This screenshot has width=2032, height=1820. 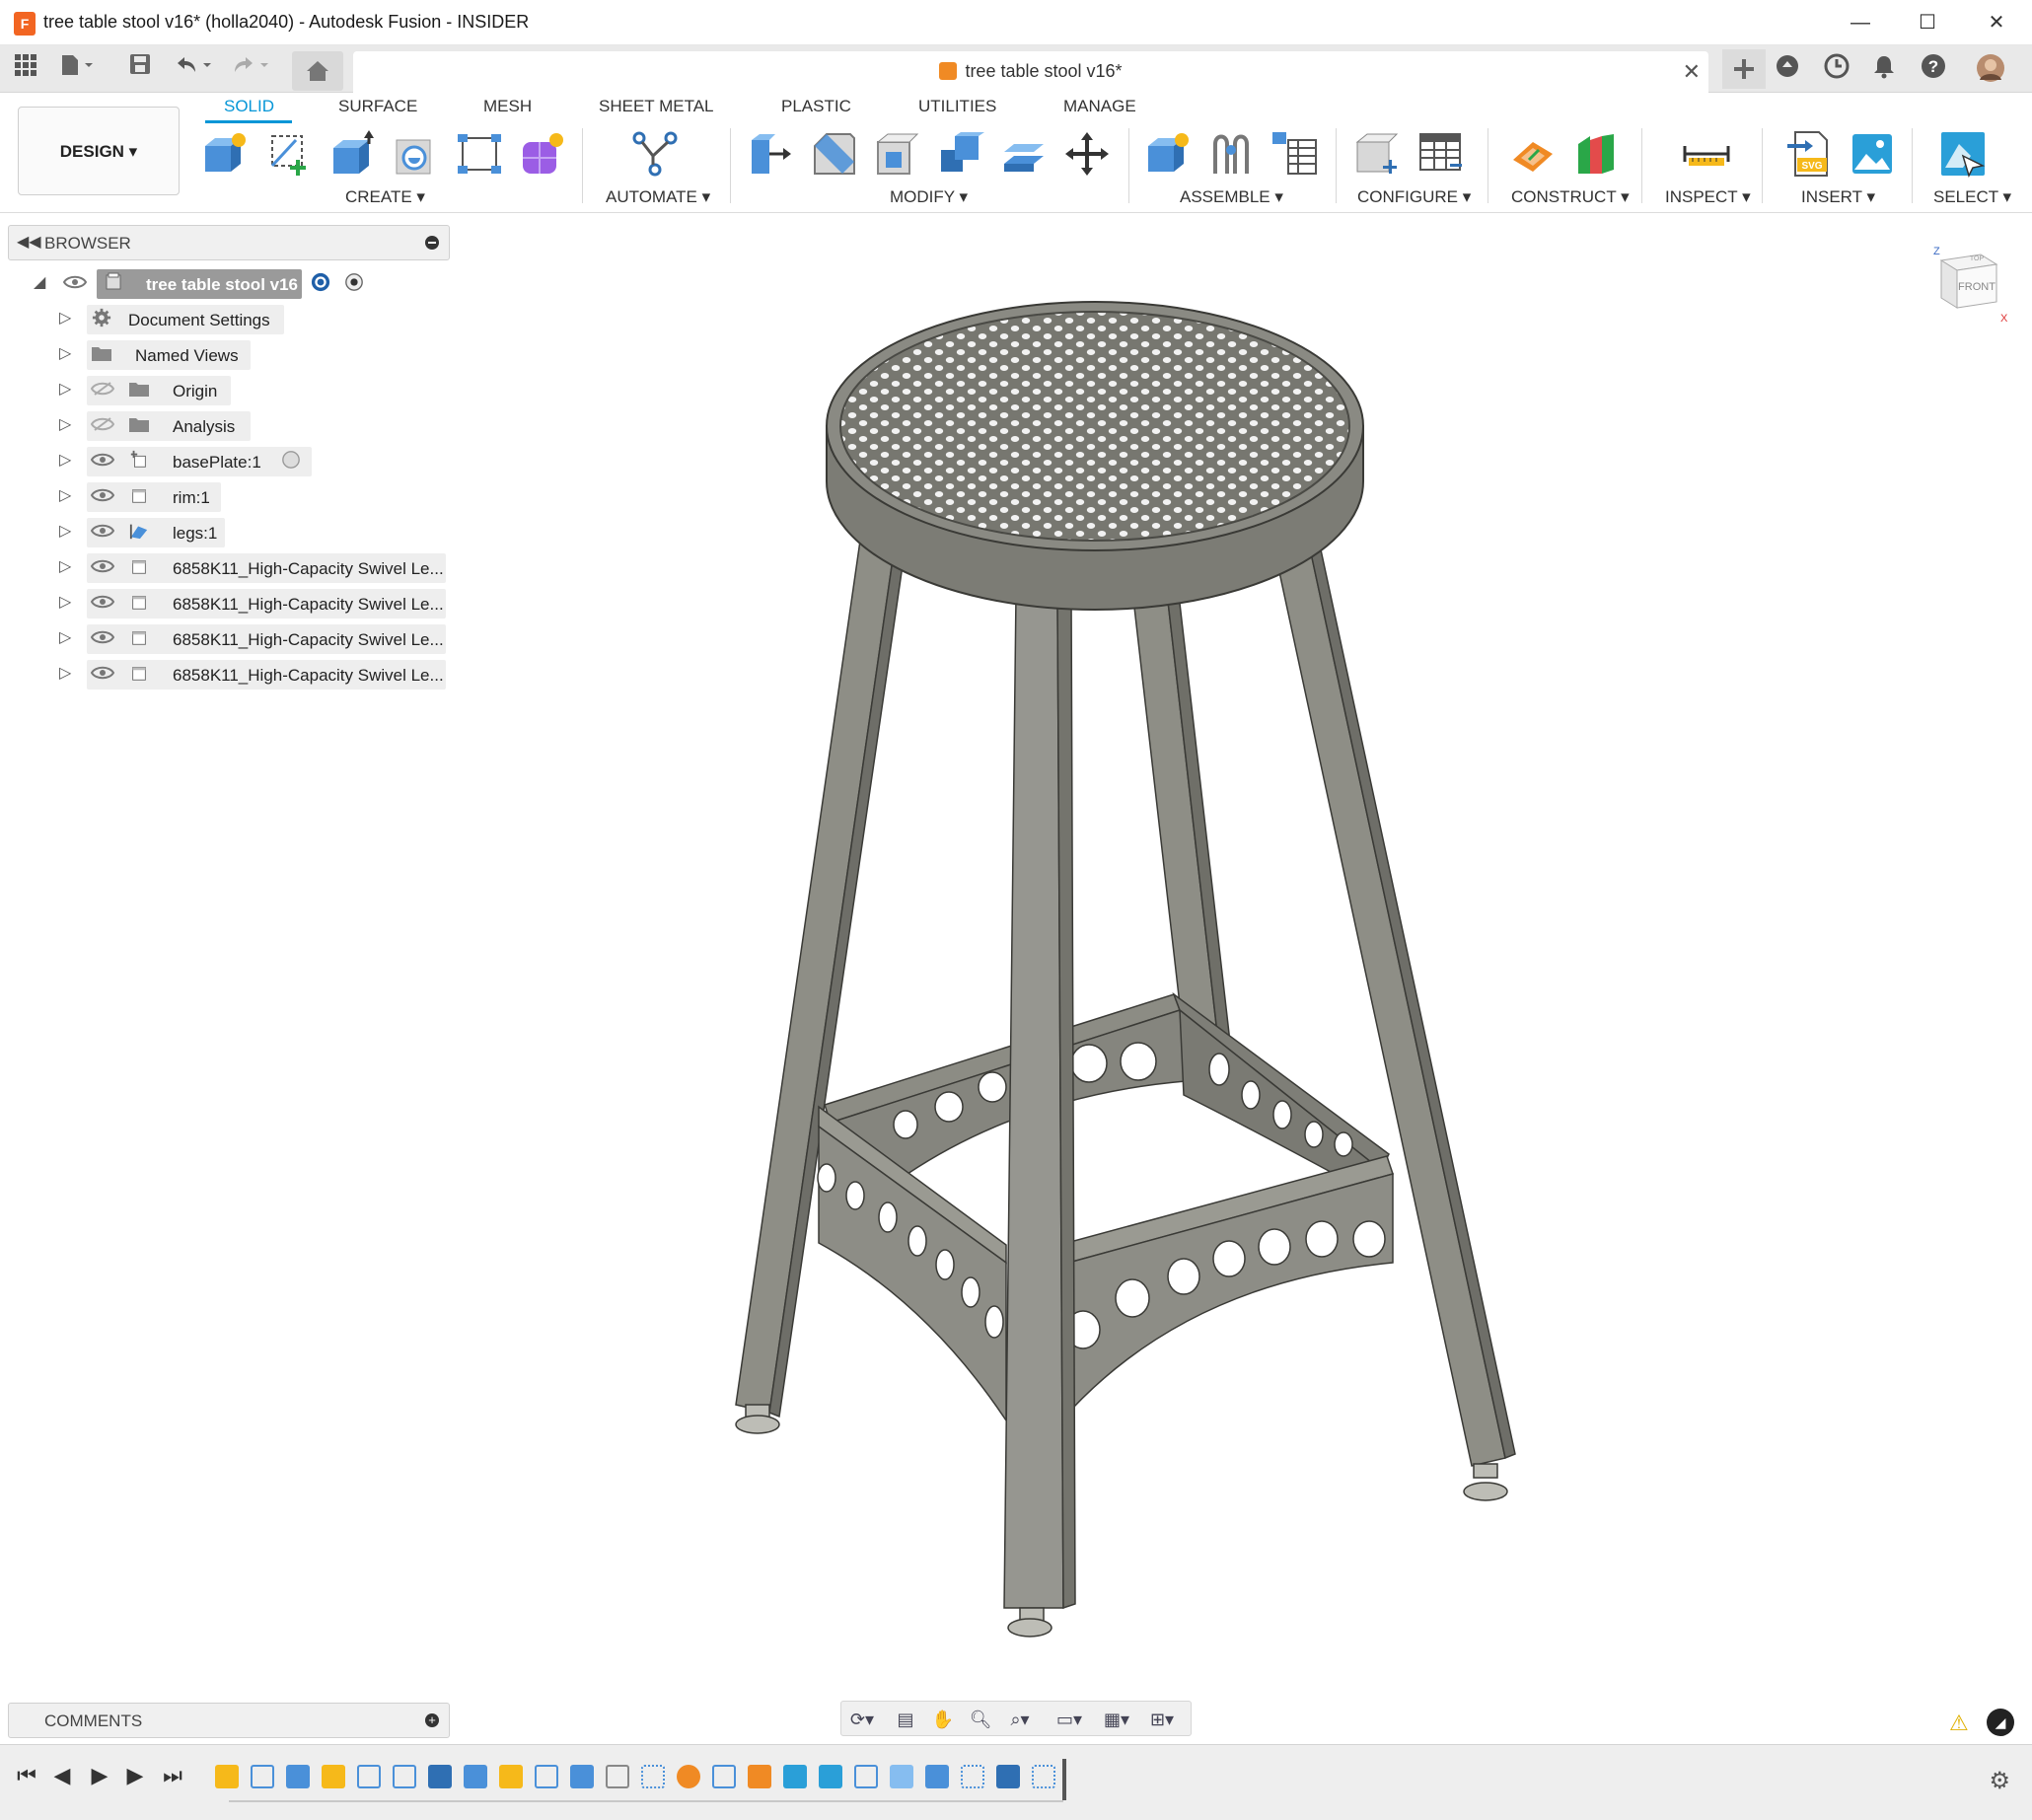 What do you see at coordinates (39, 282) in the screenshot?
I see `expanded-triangle-icon: ◢` at bounding box center [39, 282].